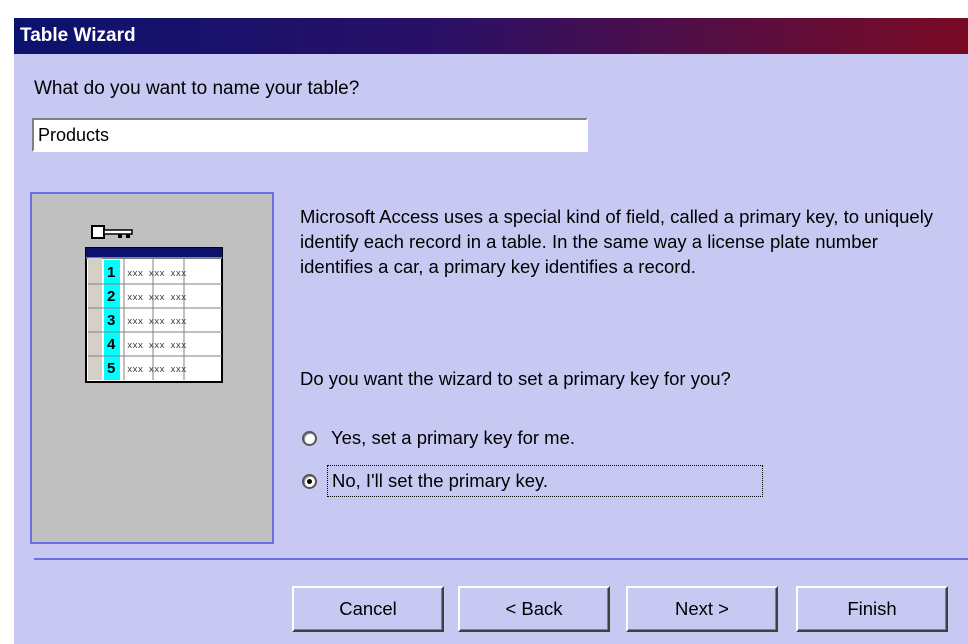 Image resolution: width=968 pixels, height=644 pixels. I want to click on back-button: < Back, so click(534, 609).